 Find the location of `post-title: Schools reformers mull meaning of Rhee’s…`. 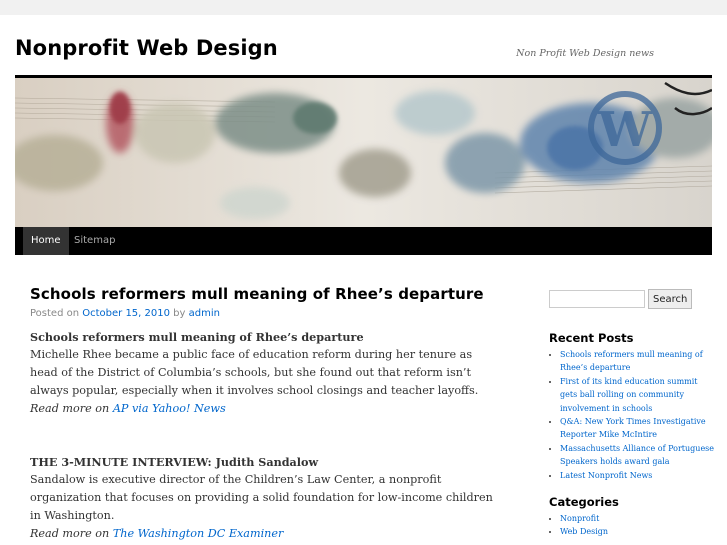

post-title: Schools reformers mull meaning of Rhee’s… is located at coordinates (265, 294).